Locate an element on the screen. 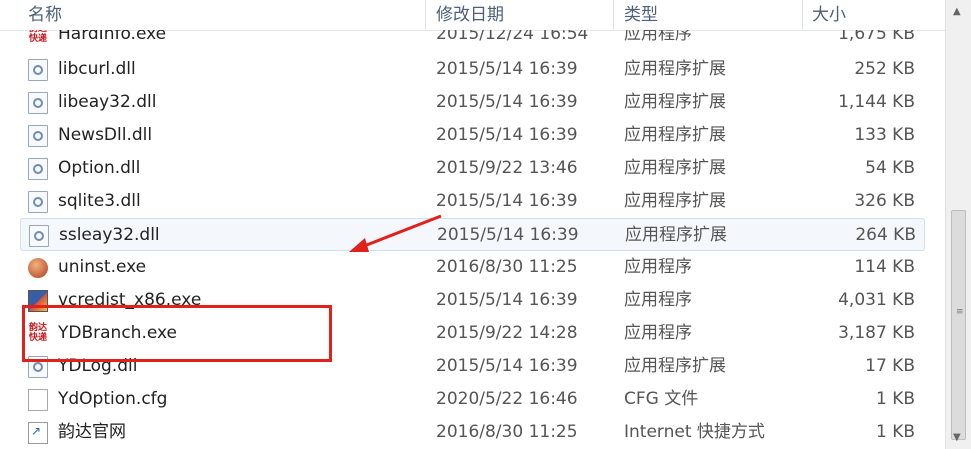 This screenshot has width=971, height=449. file-size: 133 KB is located at coordinates (884, 135).